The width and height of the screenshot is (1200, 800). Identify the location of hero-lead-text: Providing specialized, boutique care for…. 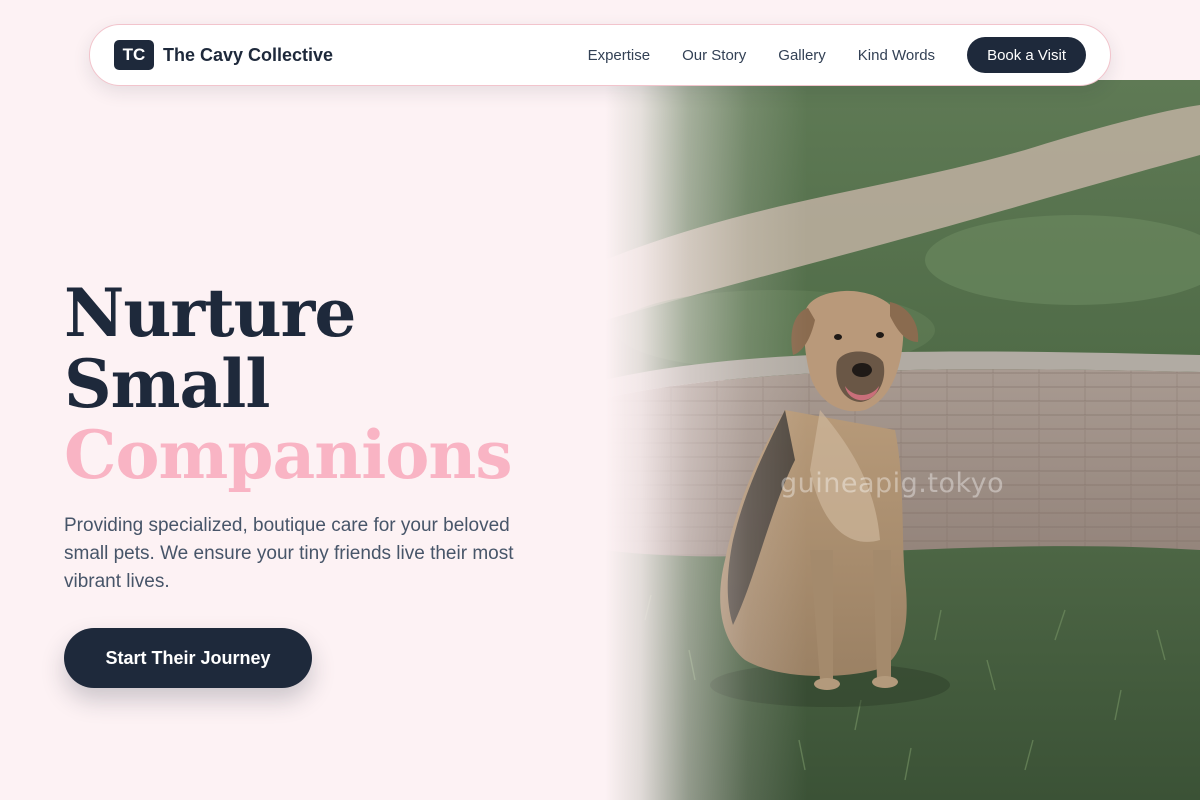
(289, 553).